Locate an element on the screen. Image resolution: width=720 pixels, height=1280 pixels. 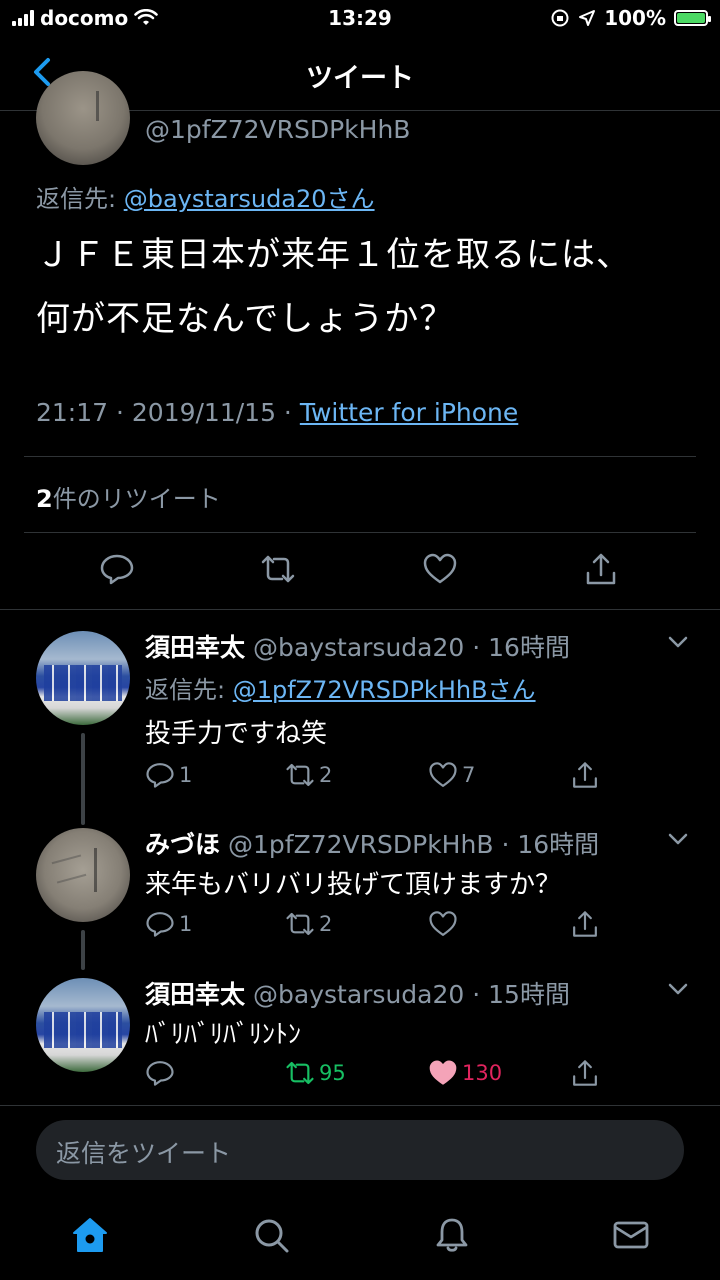
location-icon is located at coordinates (587, 18).